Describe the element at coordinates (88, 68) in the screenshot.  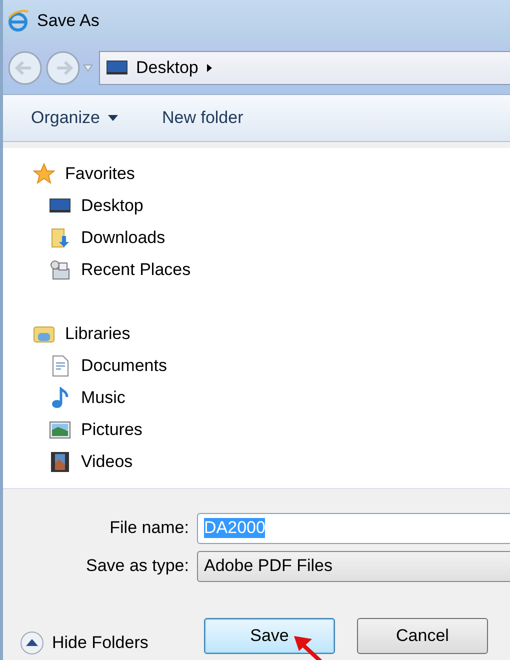
I see `dropdown-caret-icon` at that location.